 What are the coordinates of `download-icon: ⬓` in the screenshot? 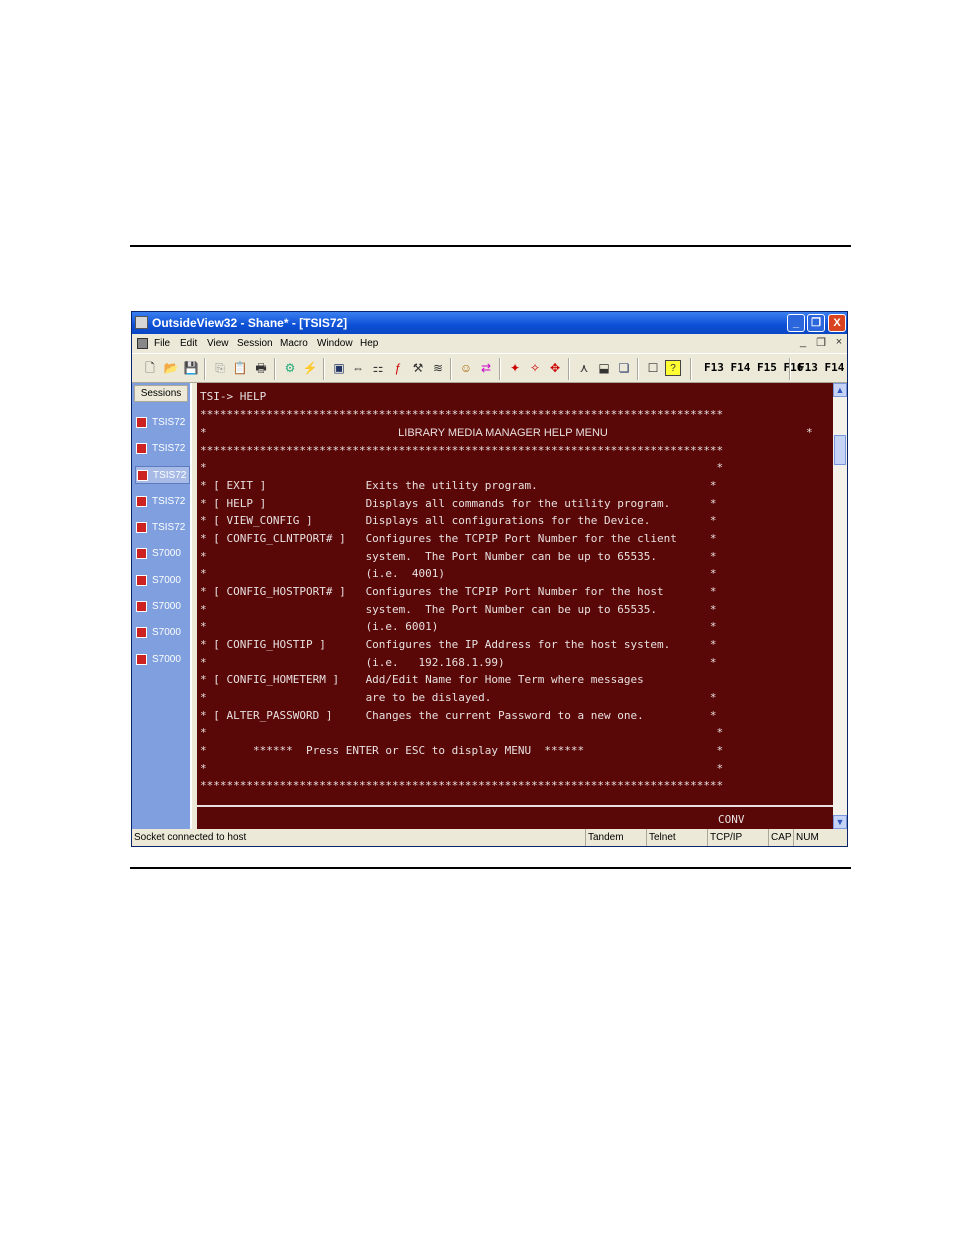 It's located at (604, 368).